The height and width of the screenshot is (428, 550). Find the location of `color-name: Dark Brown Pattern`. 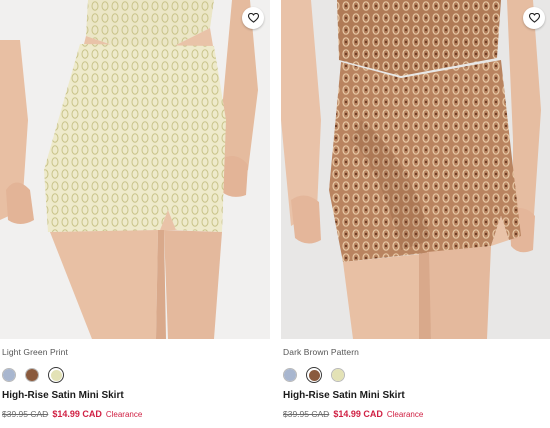

color-name: Dark Brown Pattern is located at coordinates (321, 352).